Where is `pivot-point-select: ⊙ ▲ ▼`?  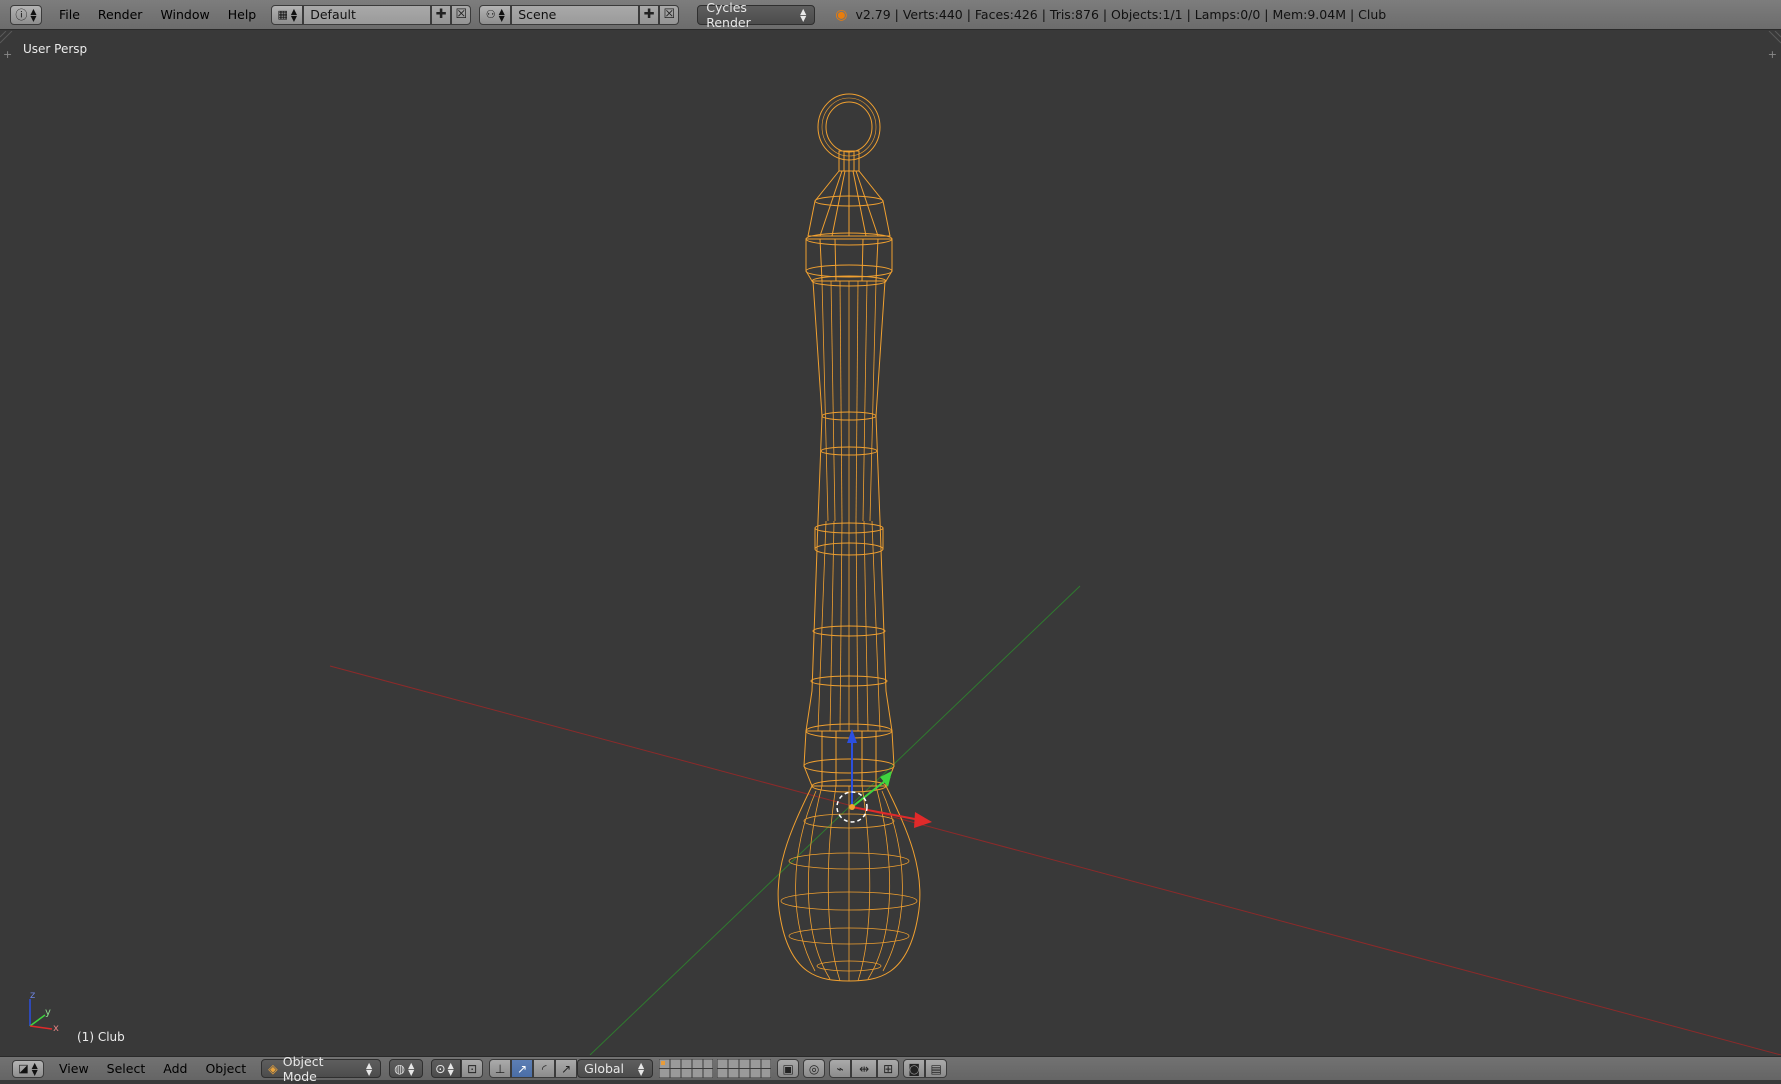 pivot-point-select: ⊙ ▲ ▼ is located at coordinates (446, 1068).